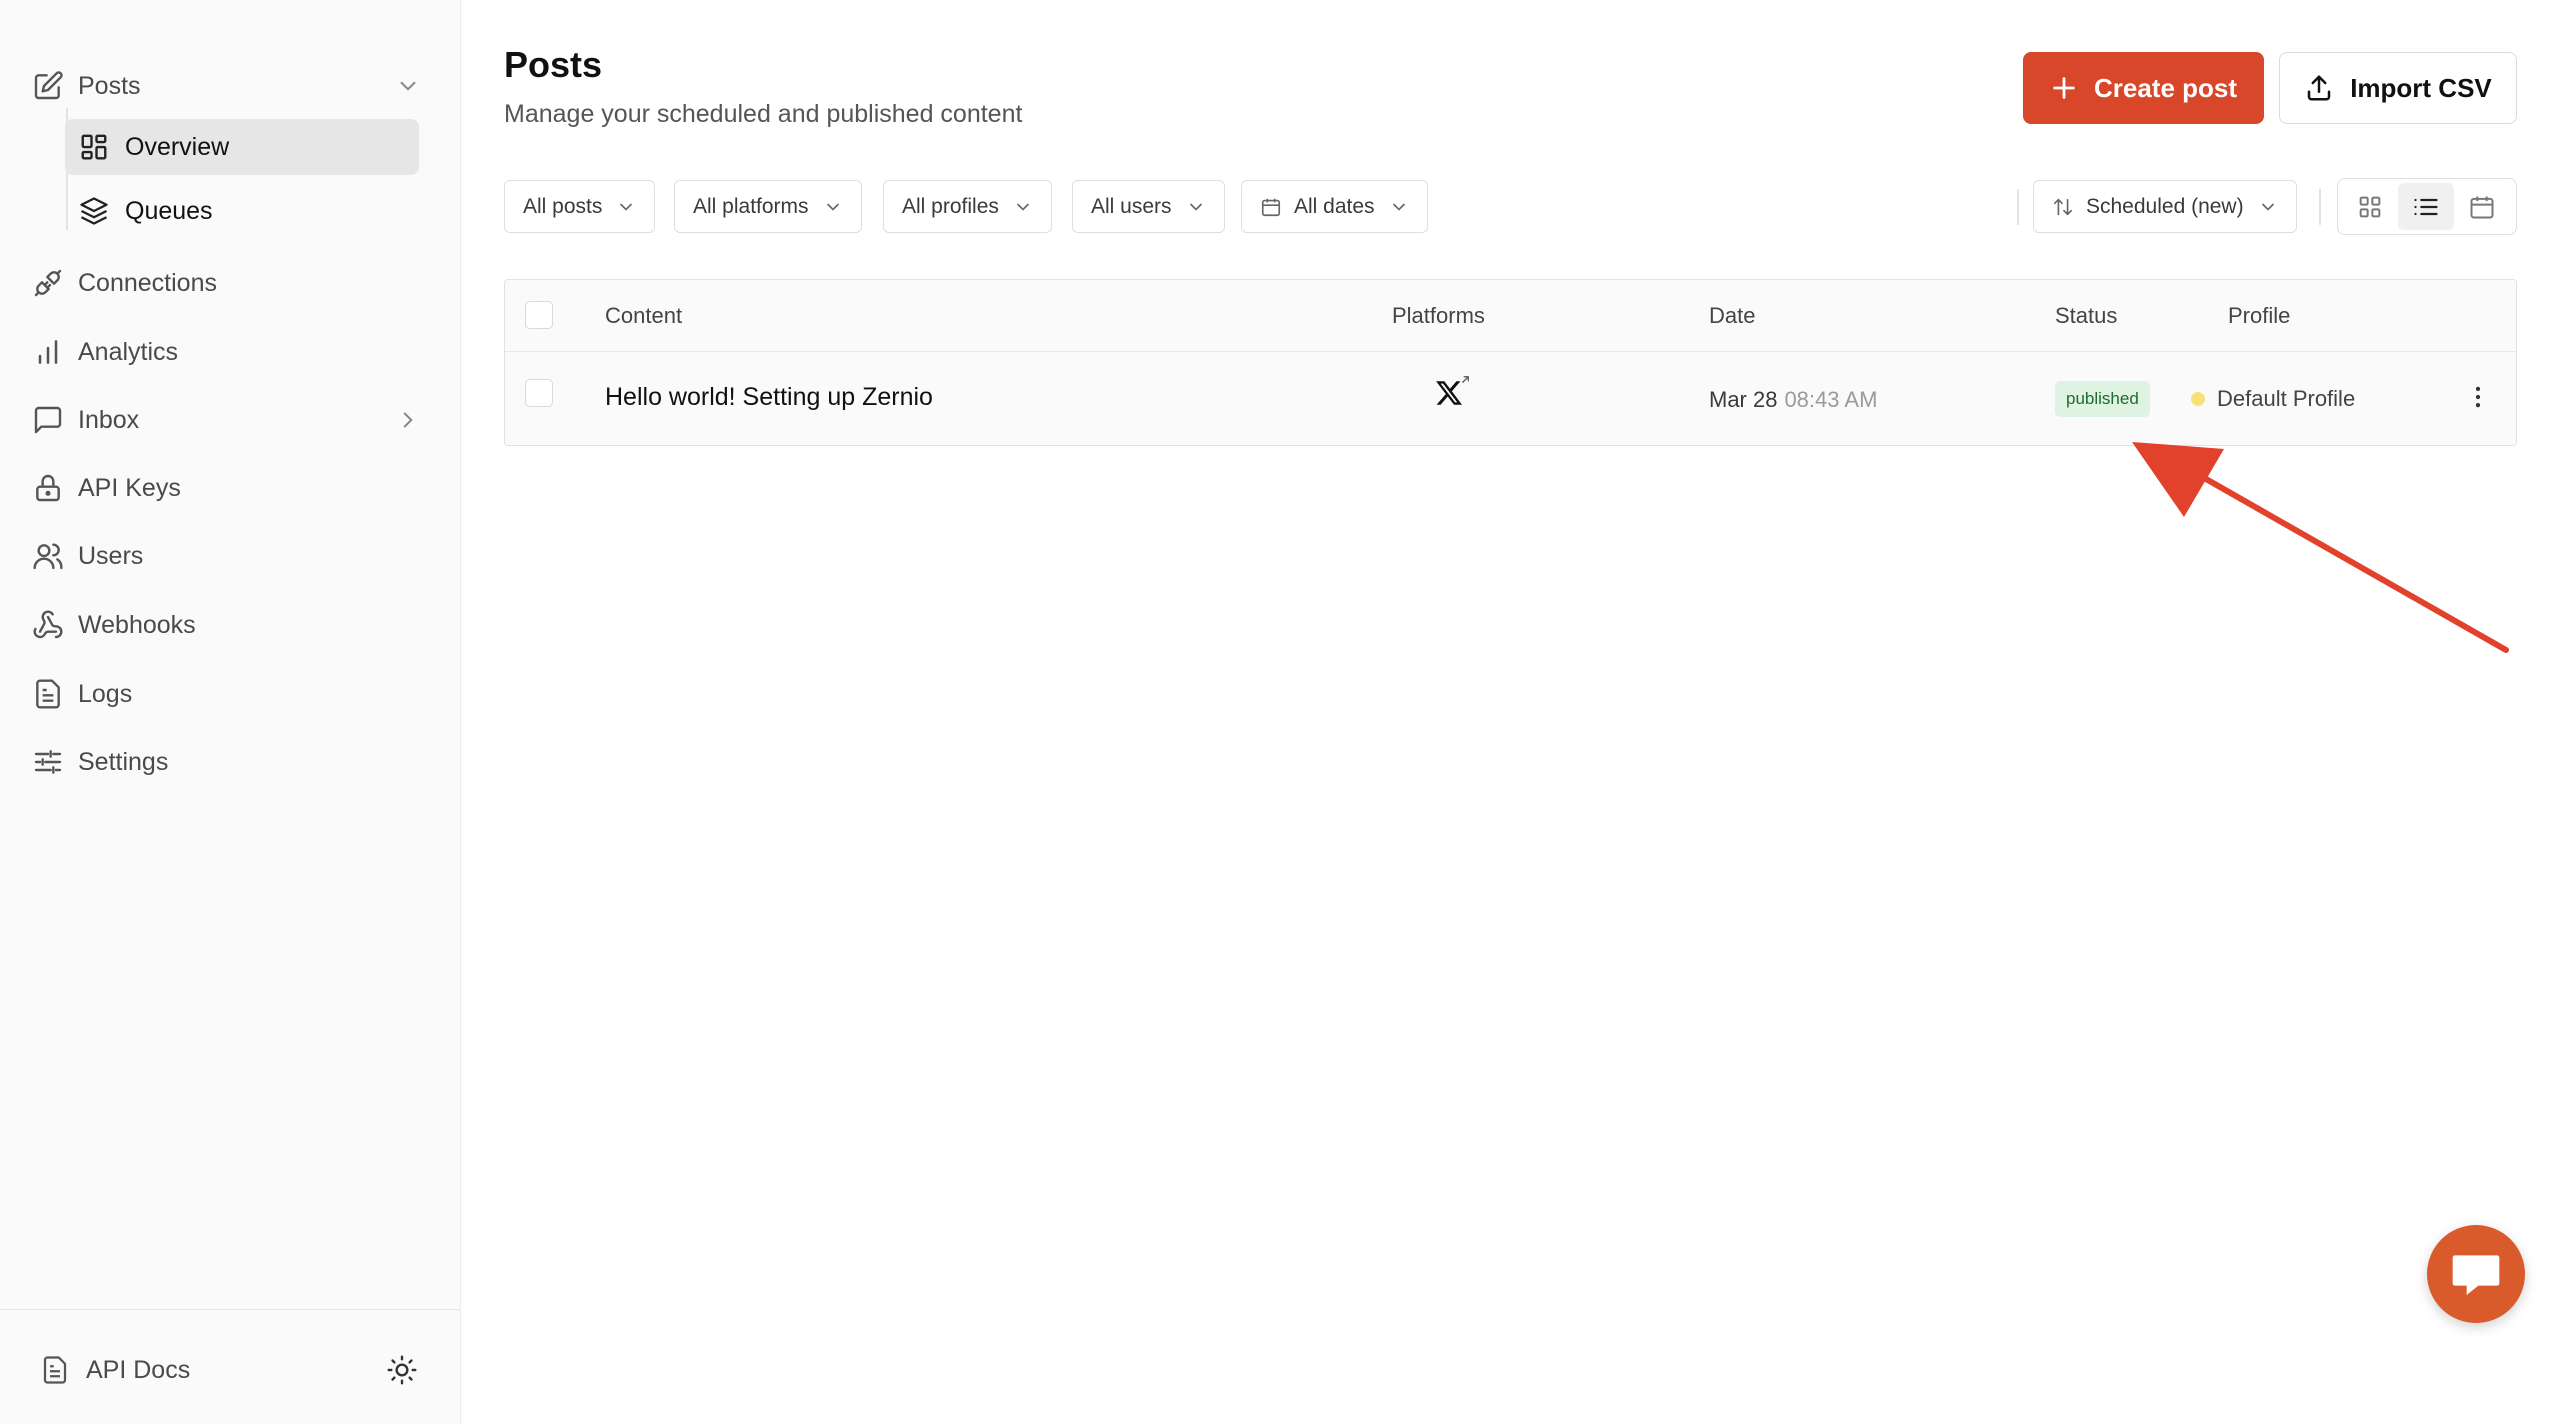  Describe the element at coordinates (230, 283) in the screenshot. I see `sidebar-item-connections: Connections` at that location.